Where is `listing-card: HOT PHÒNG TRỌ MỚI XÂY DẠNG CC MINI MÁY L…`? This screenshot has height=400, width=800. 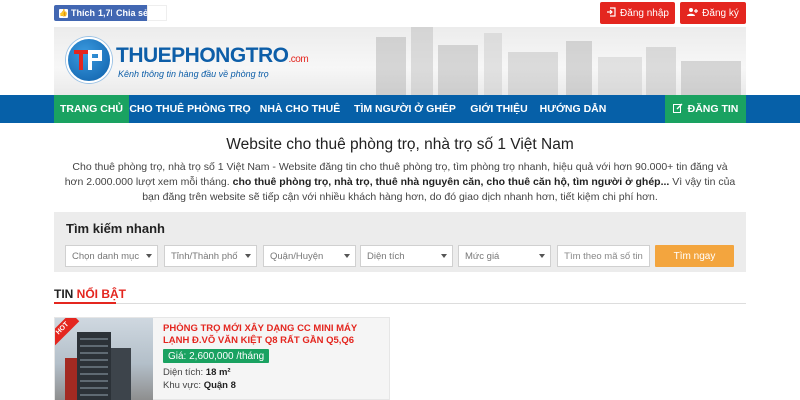
listing-card: HOT PHÒNG TRỌ MỚI XÂY DẠNG CC MINI MÁY L… is located at coordinates (222, 358).